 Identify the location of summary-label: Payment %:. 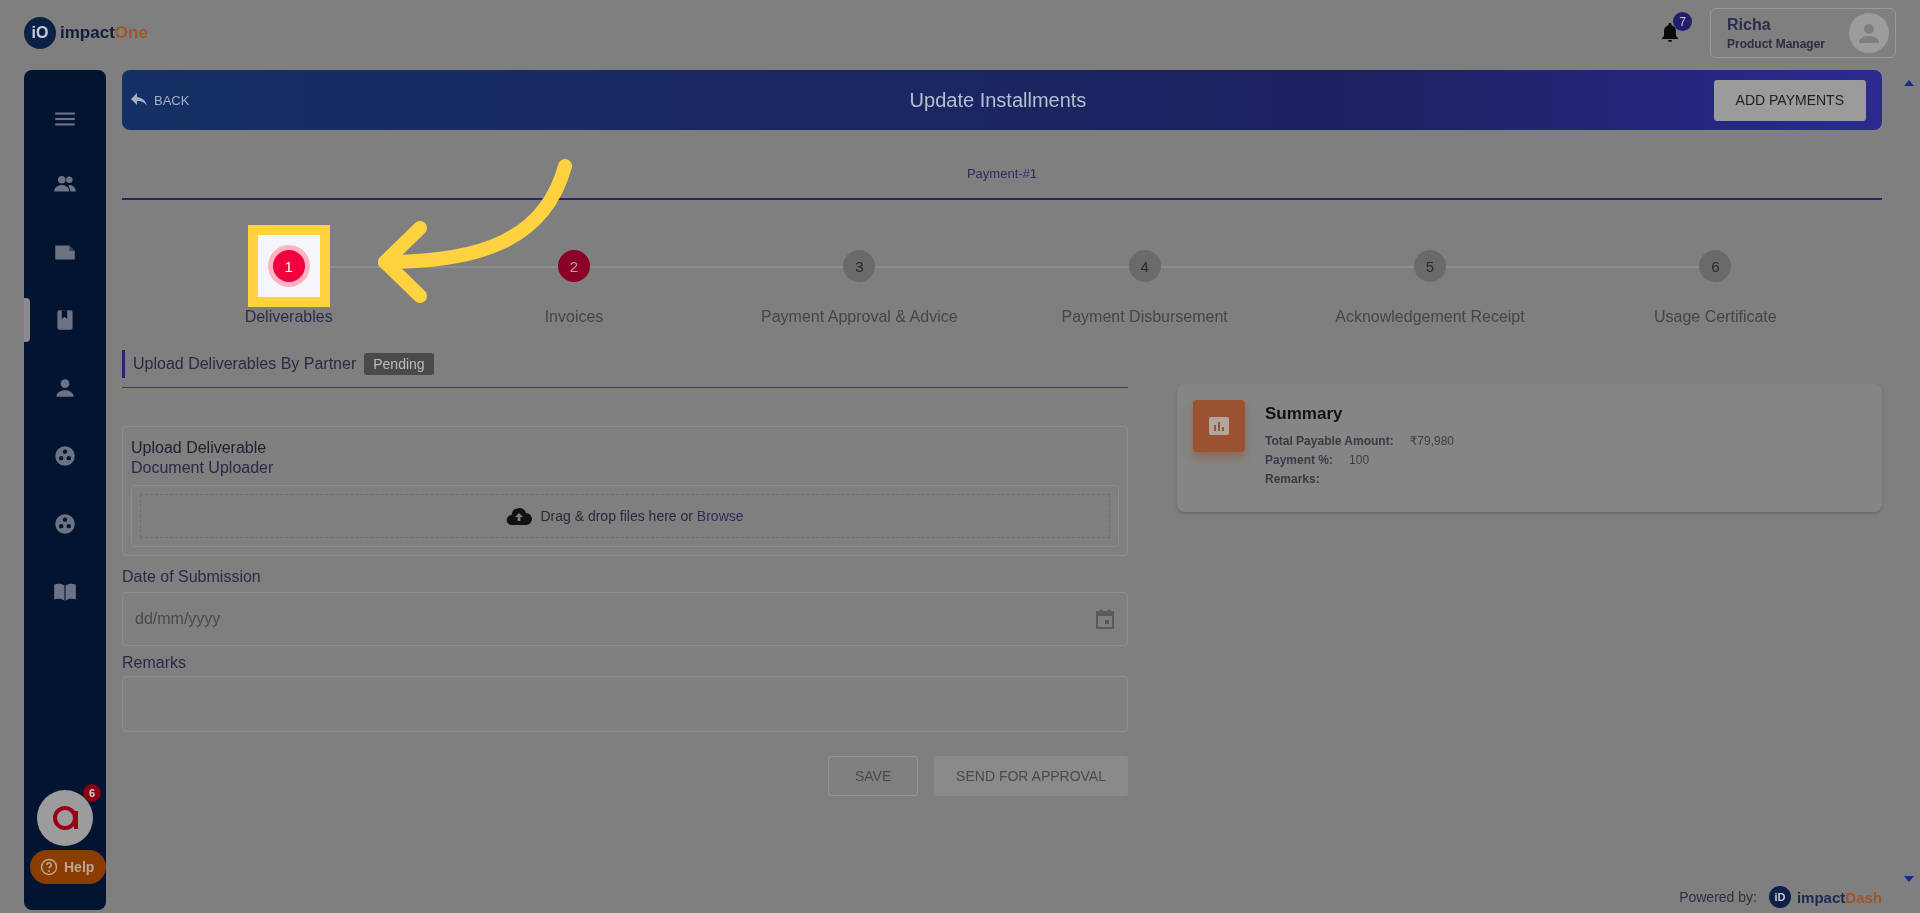
(1299, 460).